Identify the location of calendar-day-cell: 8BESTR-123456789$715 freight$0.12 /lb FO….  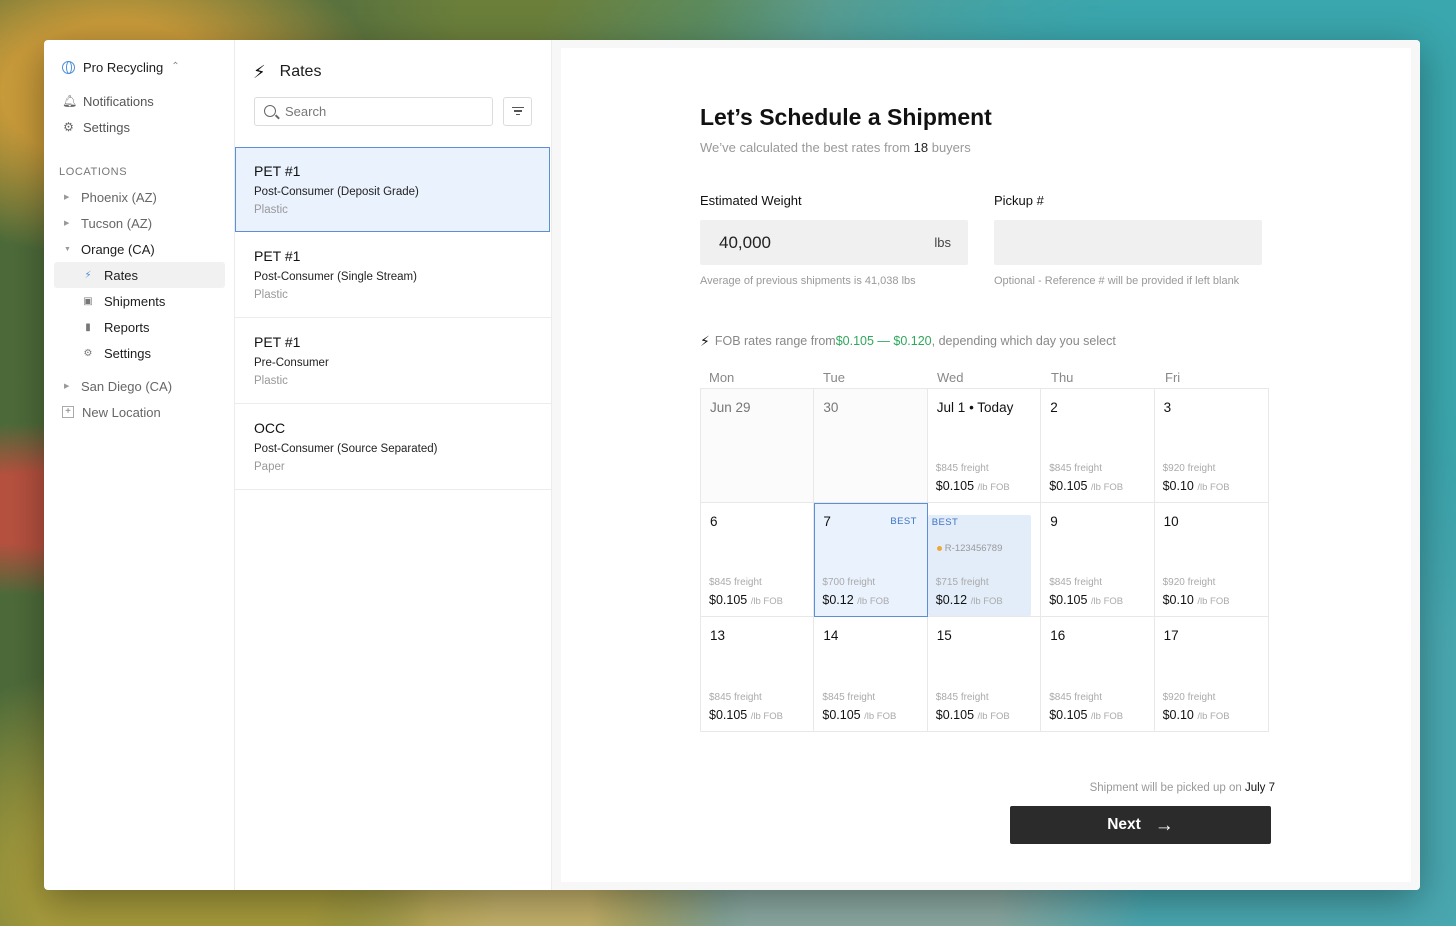
(984, 560).